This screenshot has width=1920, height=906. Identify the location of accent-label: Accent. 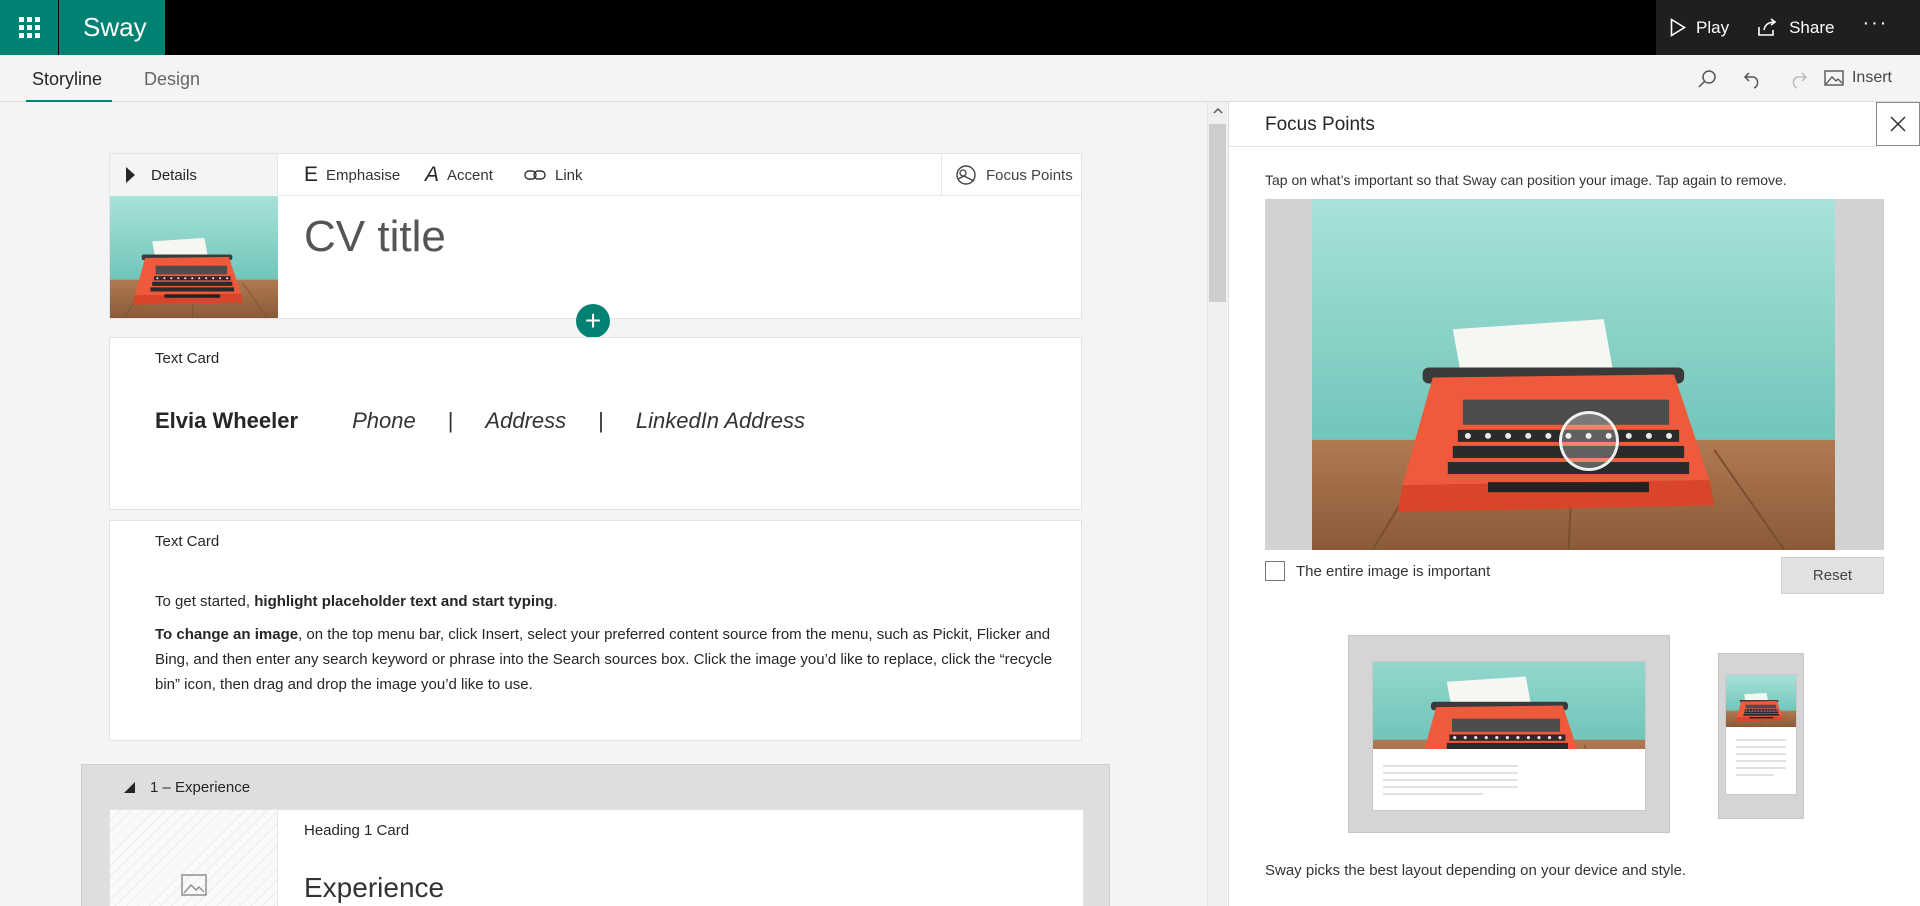
(470, 175).